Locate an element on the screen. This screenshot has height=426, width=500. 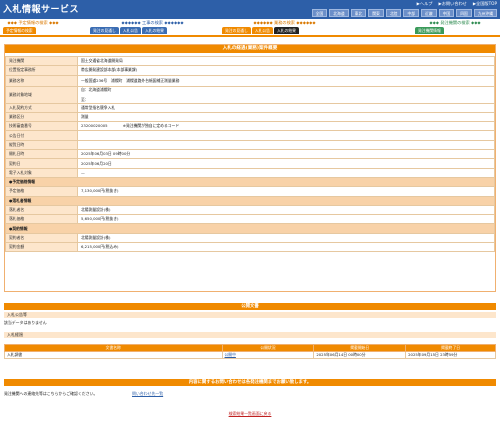
region-tab-chugoku: 中国 is located at coordinates (446, 13).